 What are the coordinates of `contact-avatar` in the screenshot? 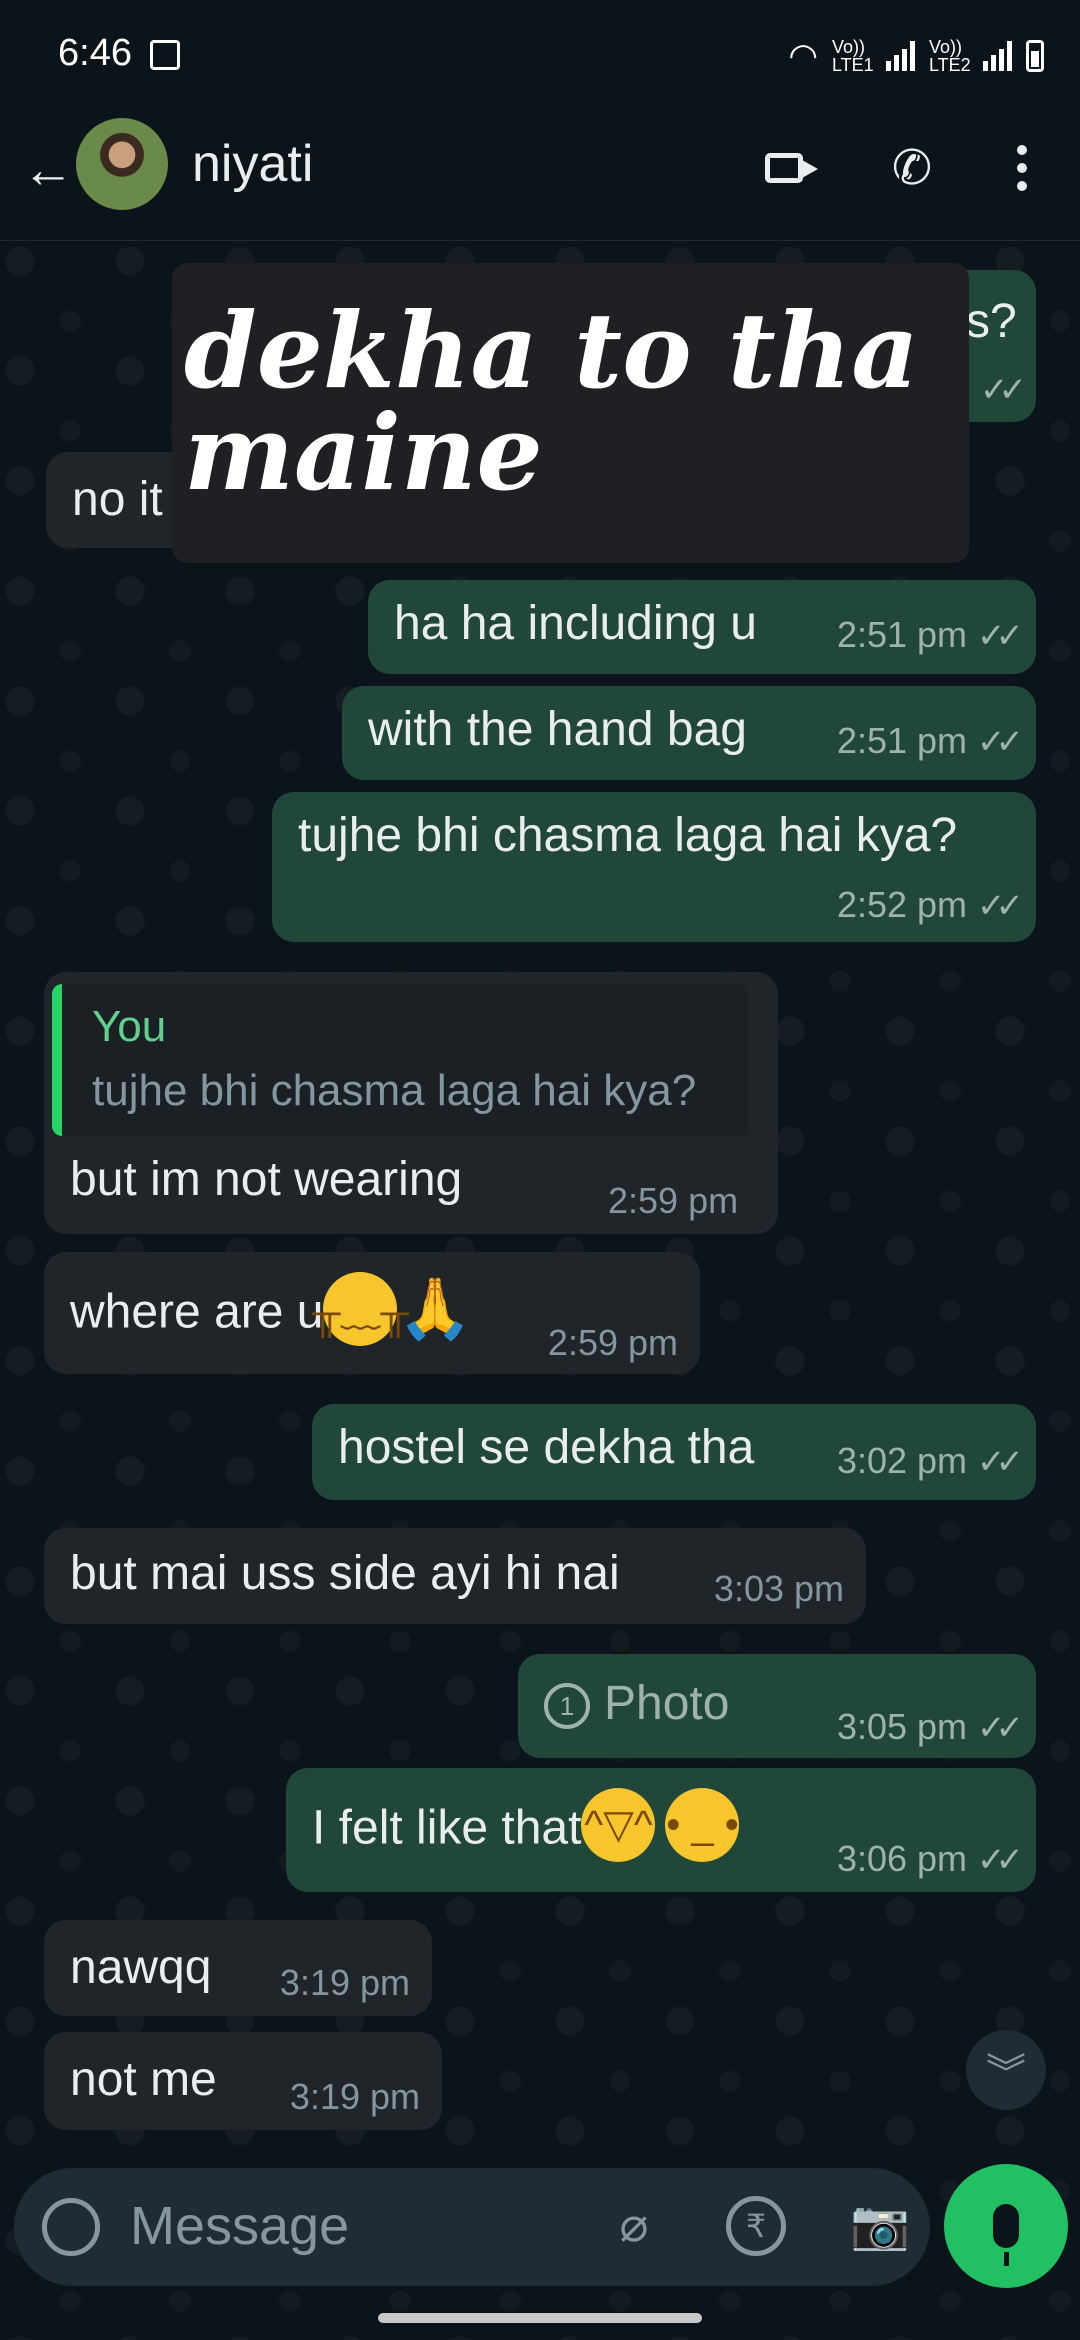 It's located at (122, 164).